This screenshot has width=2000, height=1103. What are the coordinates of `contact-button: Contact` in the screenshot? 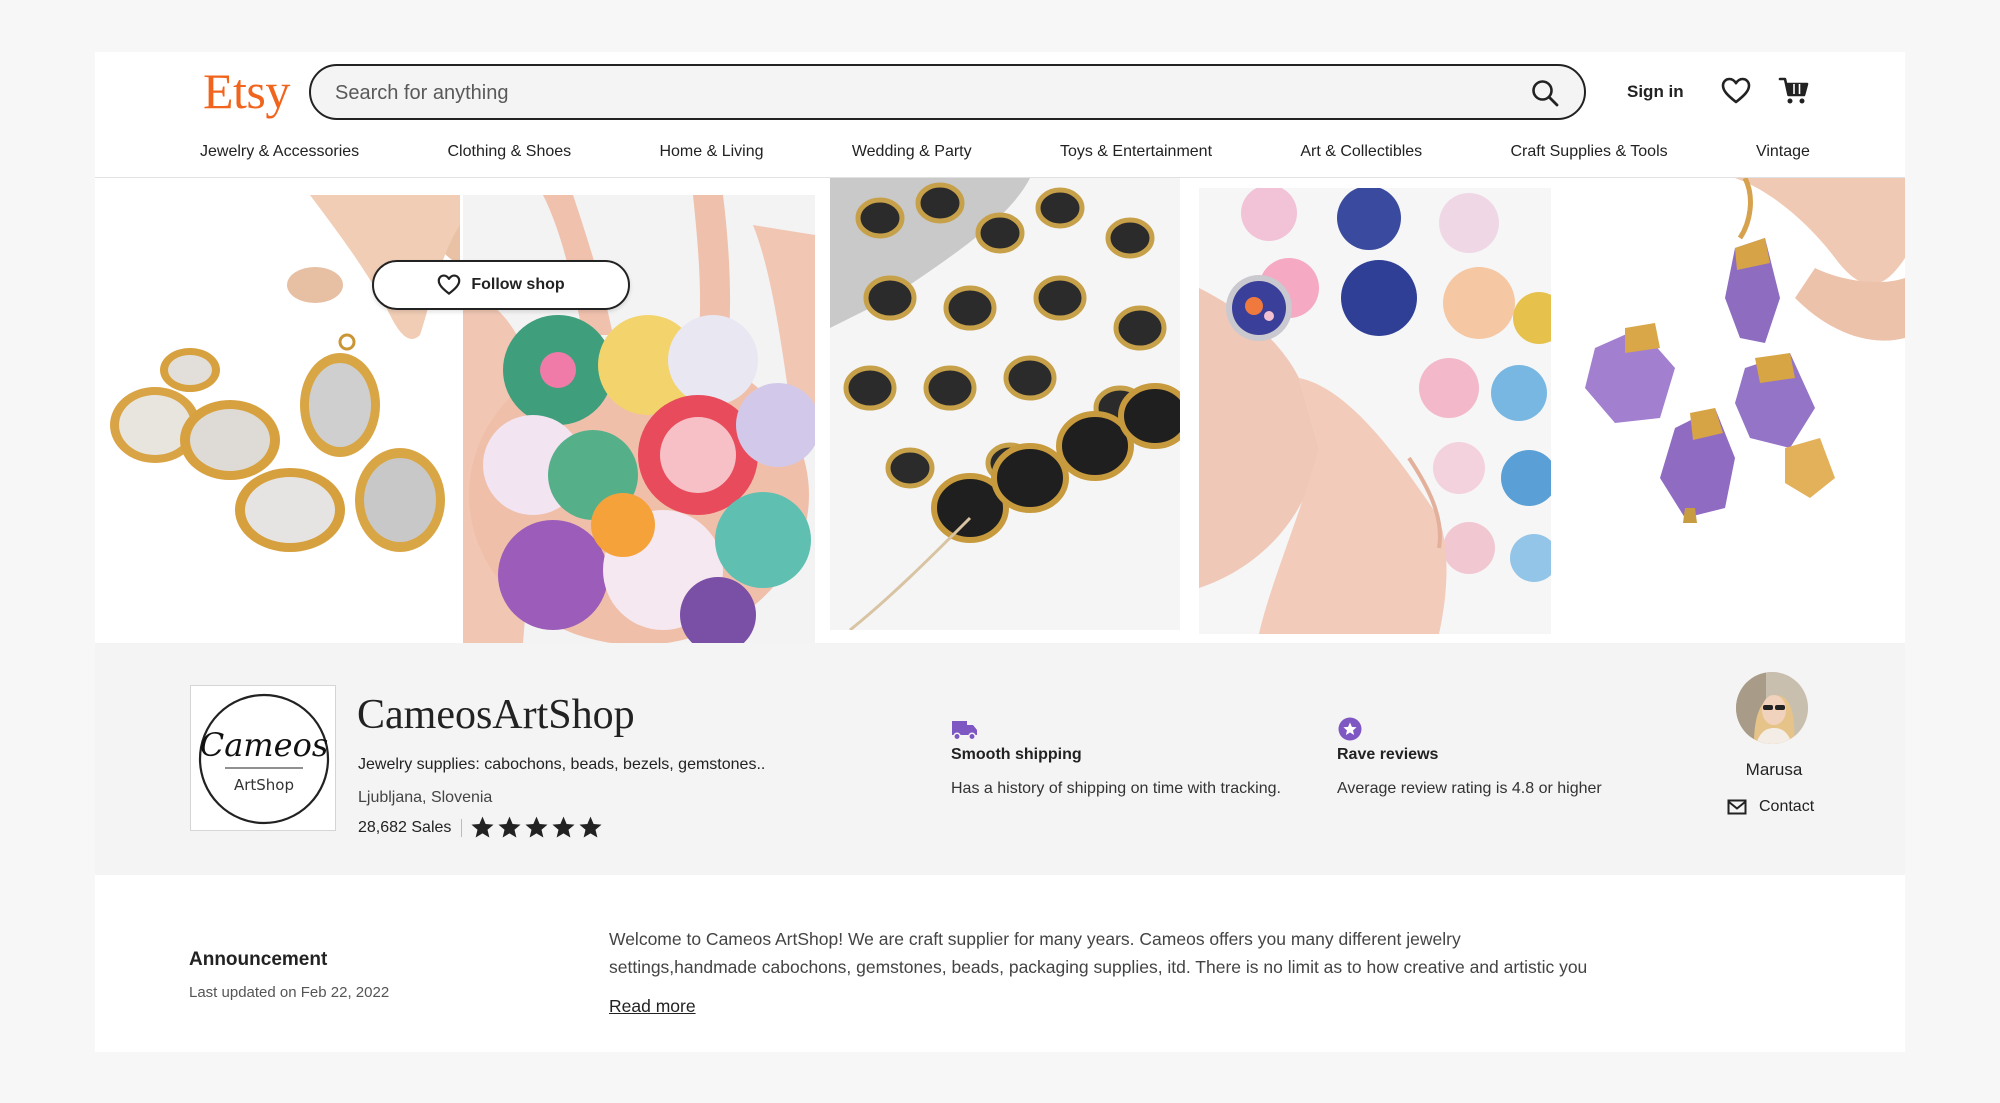 It's located at (1770, 807).